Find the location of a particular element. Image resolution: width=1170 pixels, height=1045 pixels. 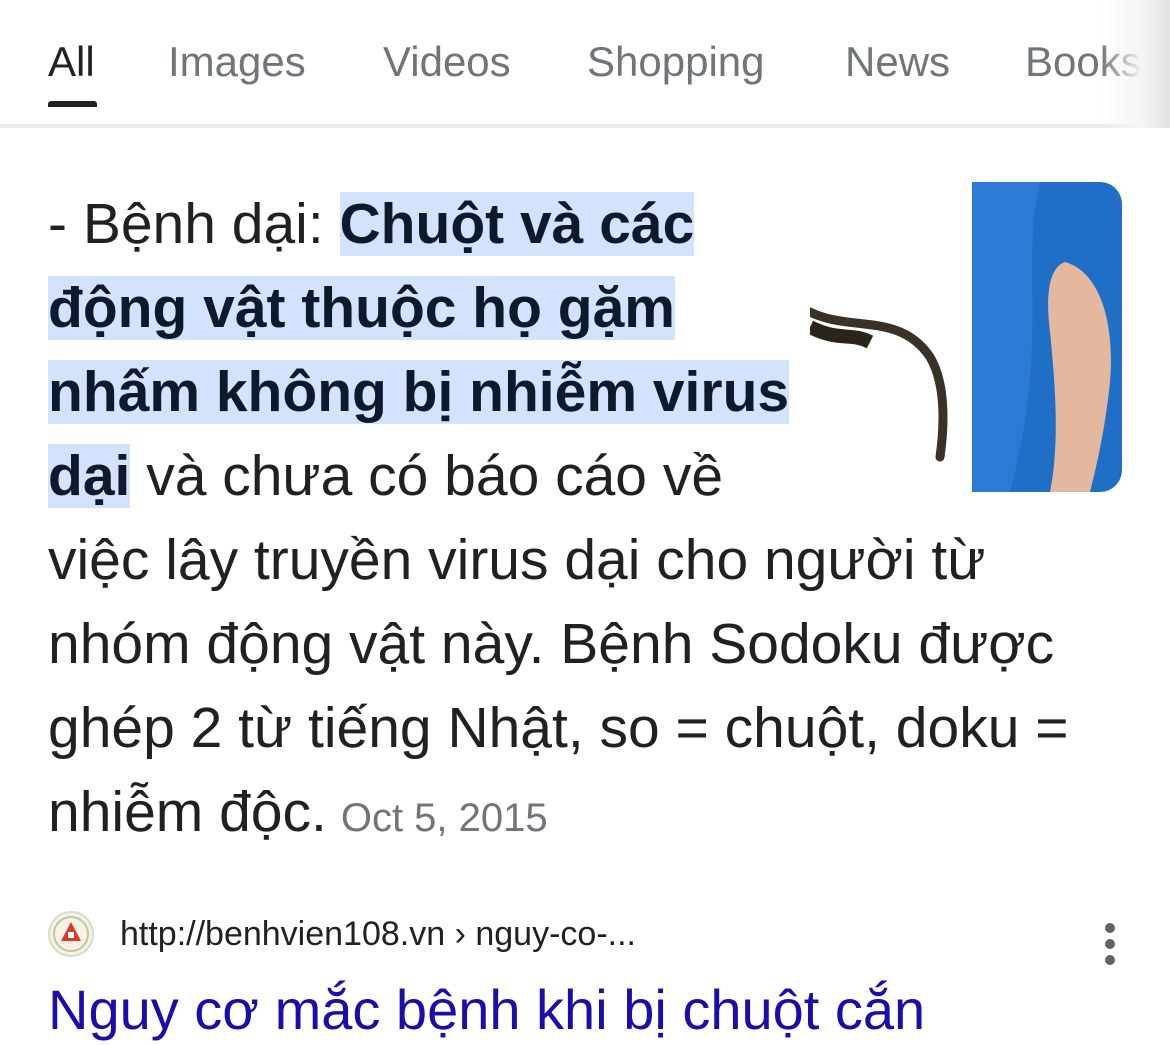

snippet-date: Oct 5, 2015 is located at coordinates (444, 818).